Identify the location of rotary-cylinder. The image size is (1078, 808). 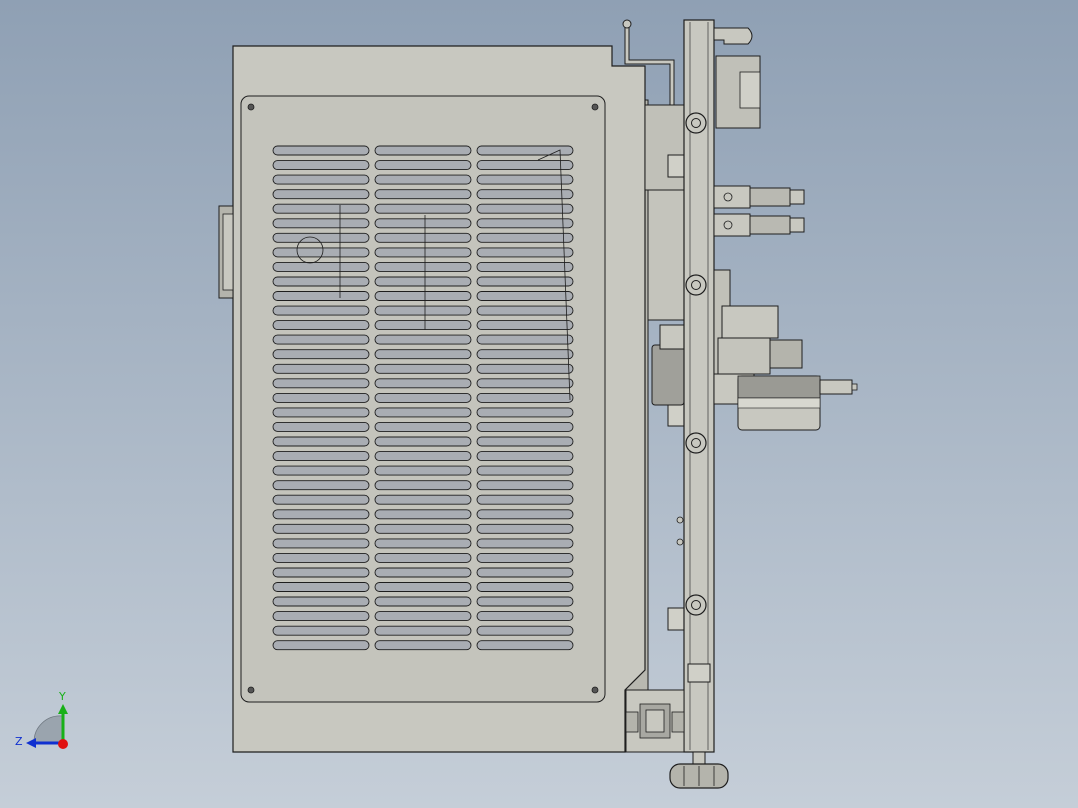
(668, 375).